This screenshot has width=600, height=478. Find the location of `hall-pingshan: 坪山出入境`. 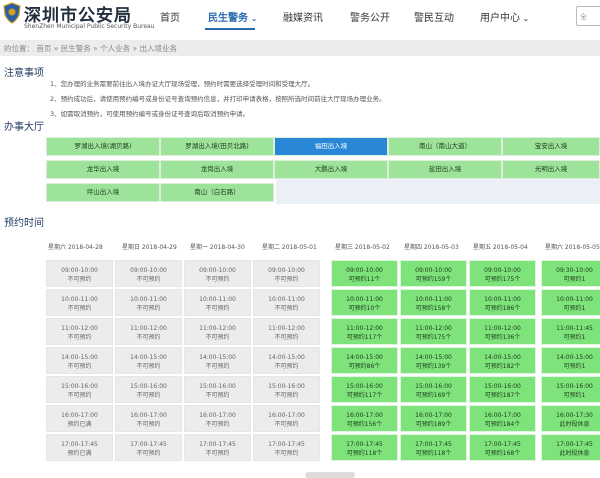

hall-pingshan: 坪山出入境 is located at coordinates (103, 192).